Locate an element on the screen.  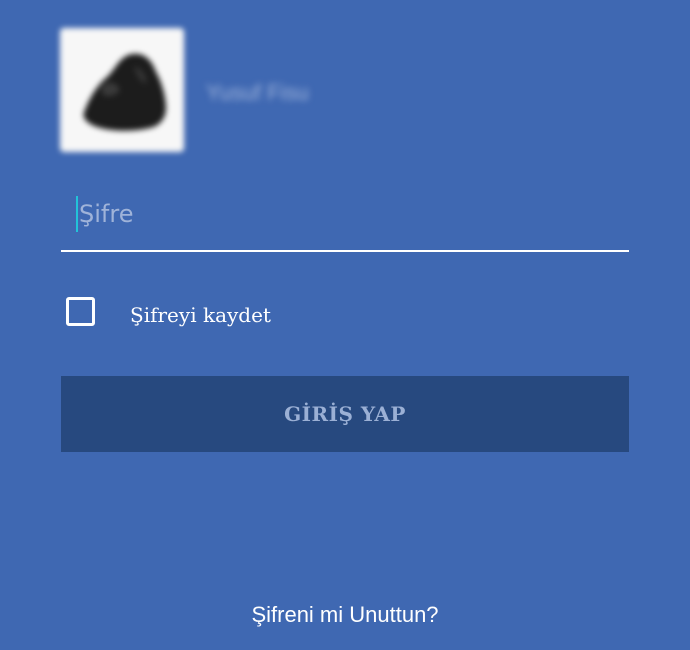
forgot-password-link: Şifreni mi Unuttun? is located at coordinates (345, 615).